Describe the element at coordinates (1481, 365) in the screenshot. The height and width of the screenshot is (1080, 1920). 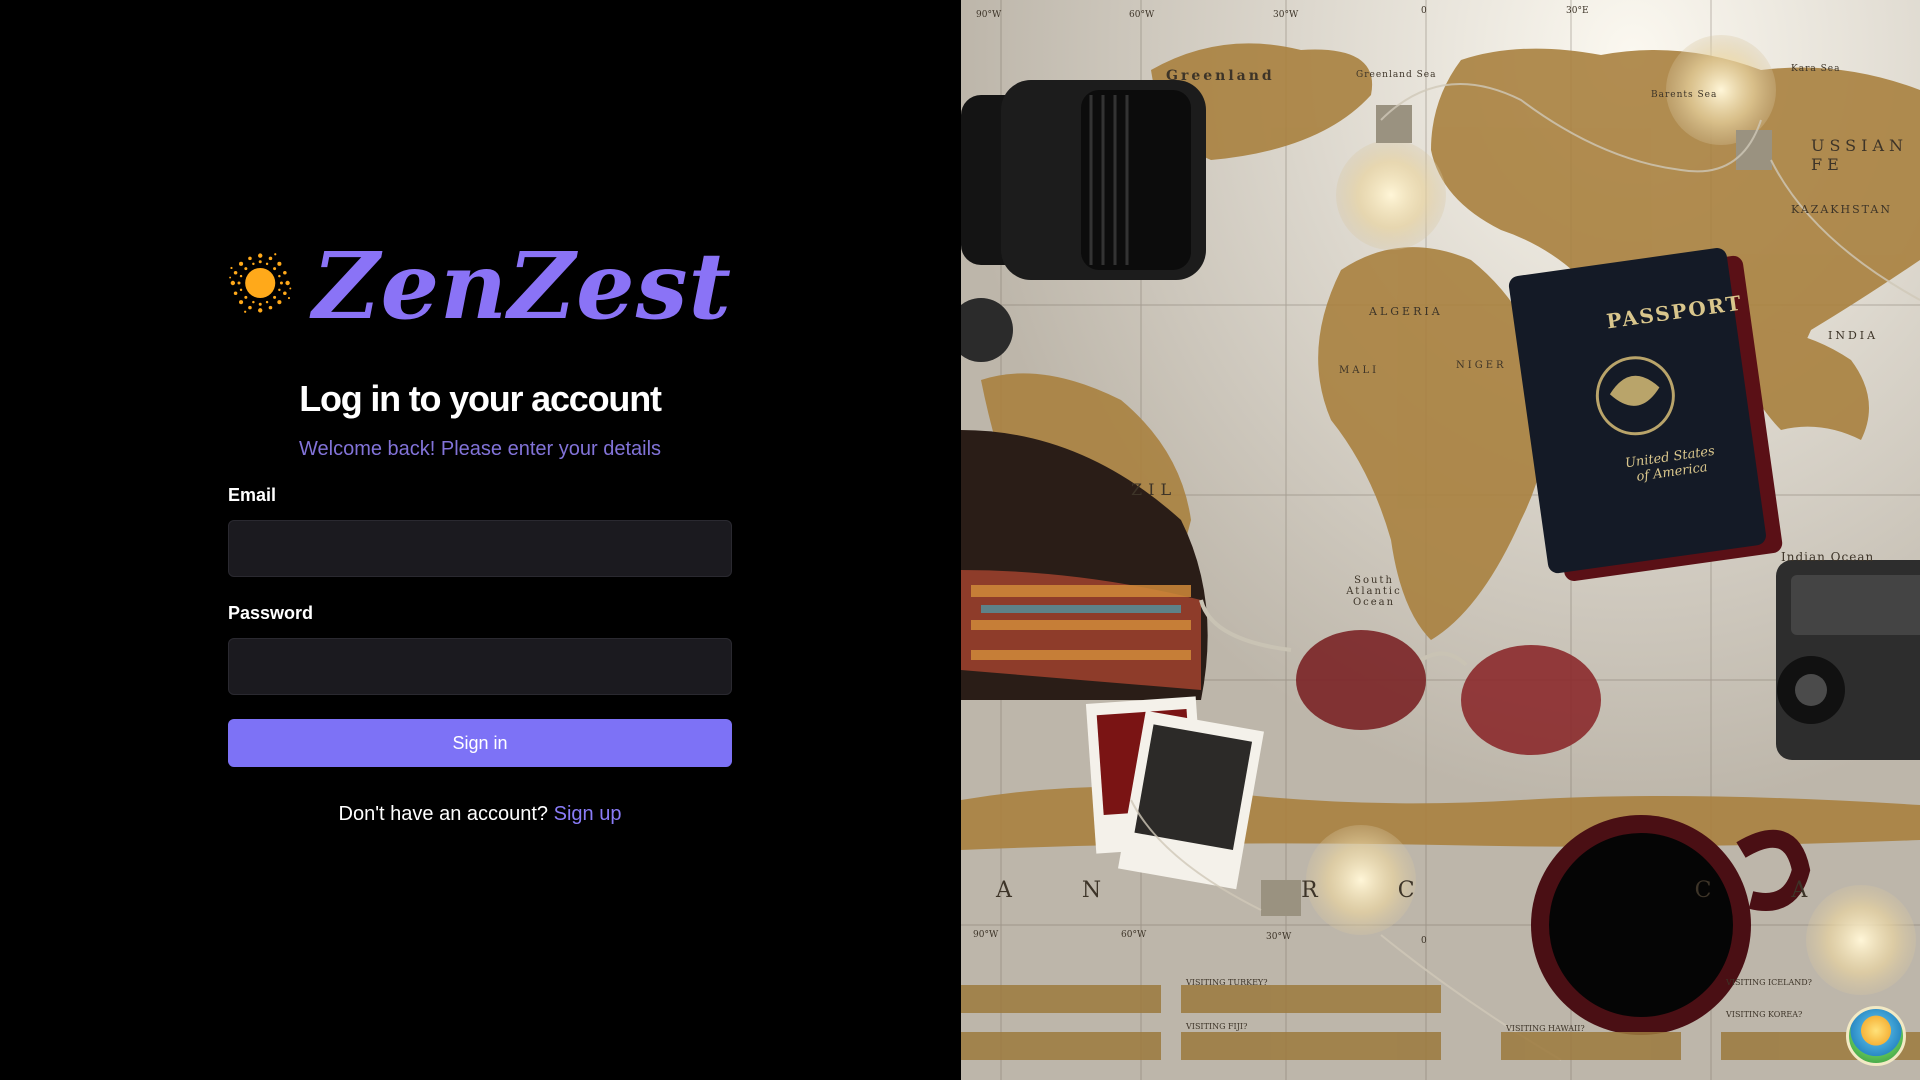
I see `map-label-niger: NIGER` at that location.